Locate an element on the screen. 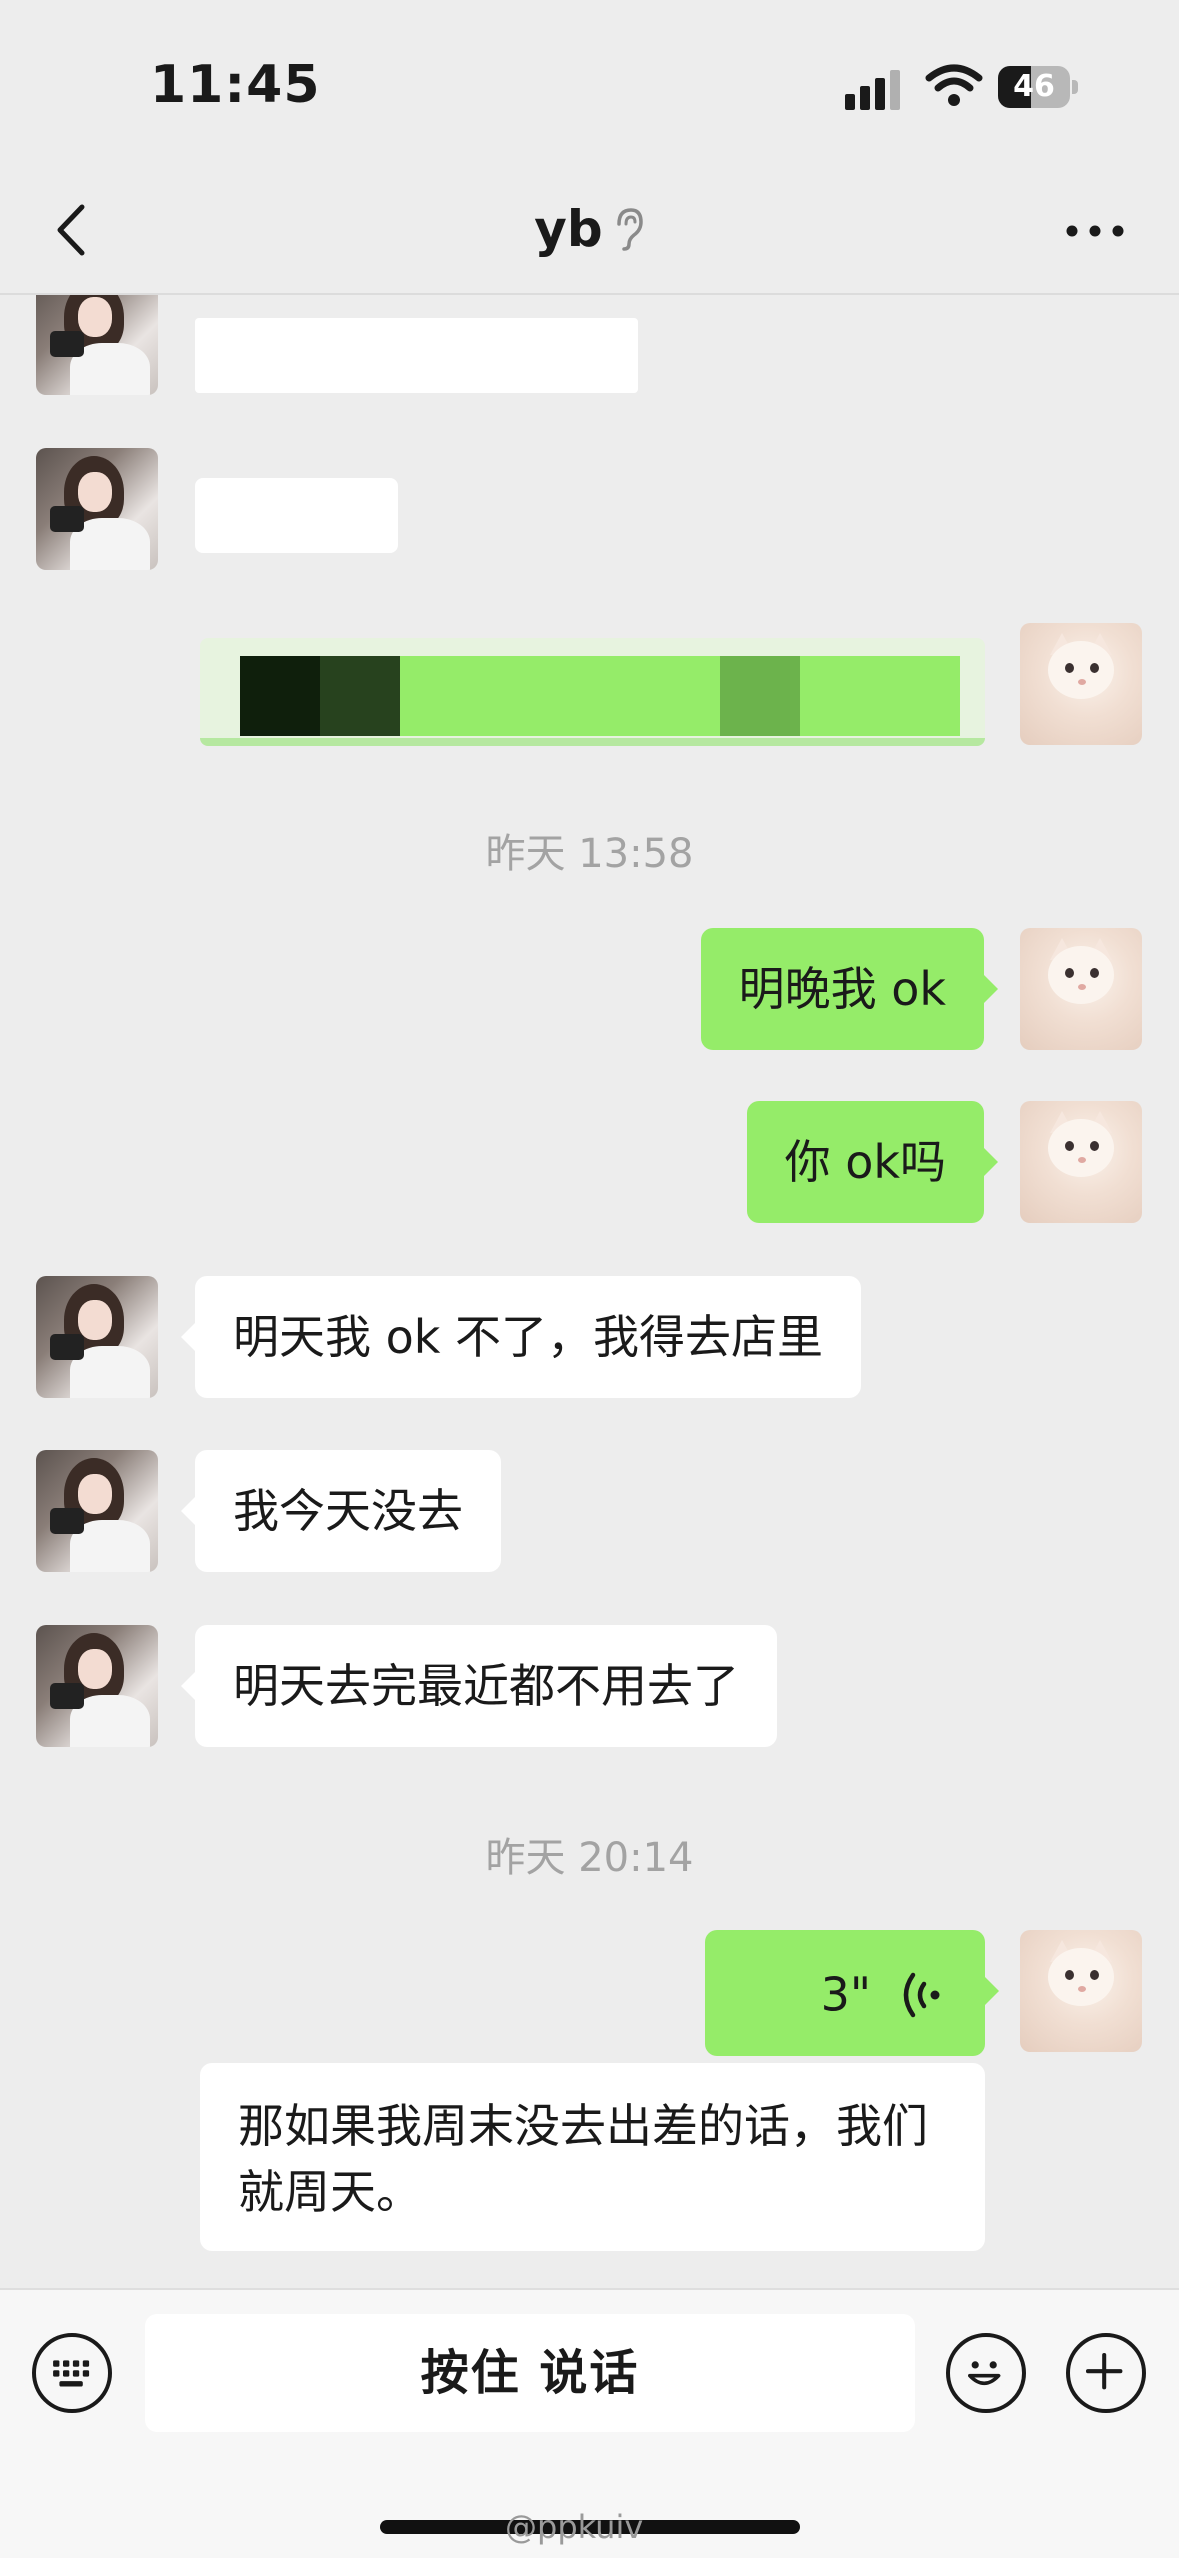  voice-message-bubble: 3" is located at coordinates (852, 1993).